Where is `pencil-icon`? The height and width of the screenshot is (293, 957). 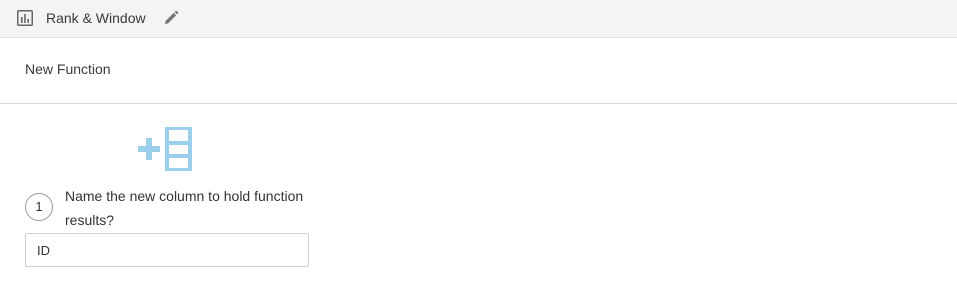 pencil-icon is located at coordinates (171, 18).